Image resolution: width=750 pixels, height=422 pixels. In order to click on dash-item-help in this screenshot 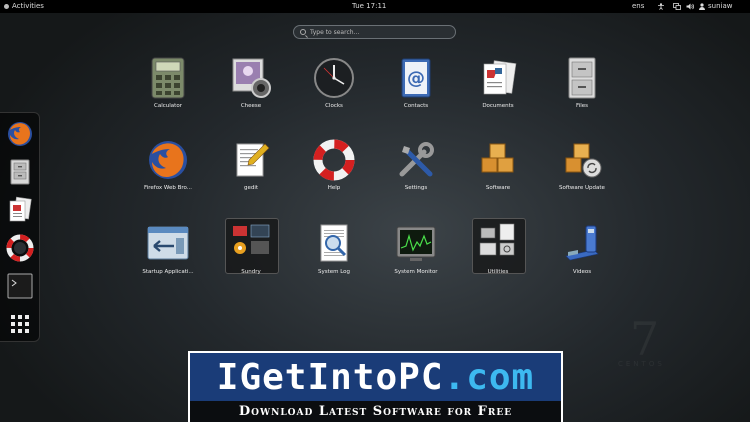, I will do `click(20, 248)`.